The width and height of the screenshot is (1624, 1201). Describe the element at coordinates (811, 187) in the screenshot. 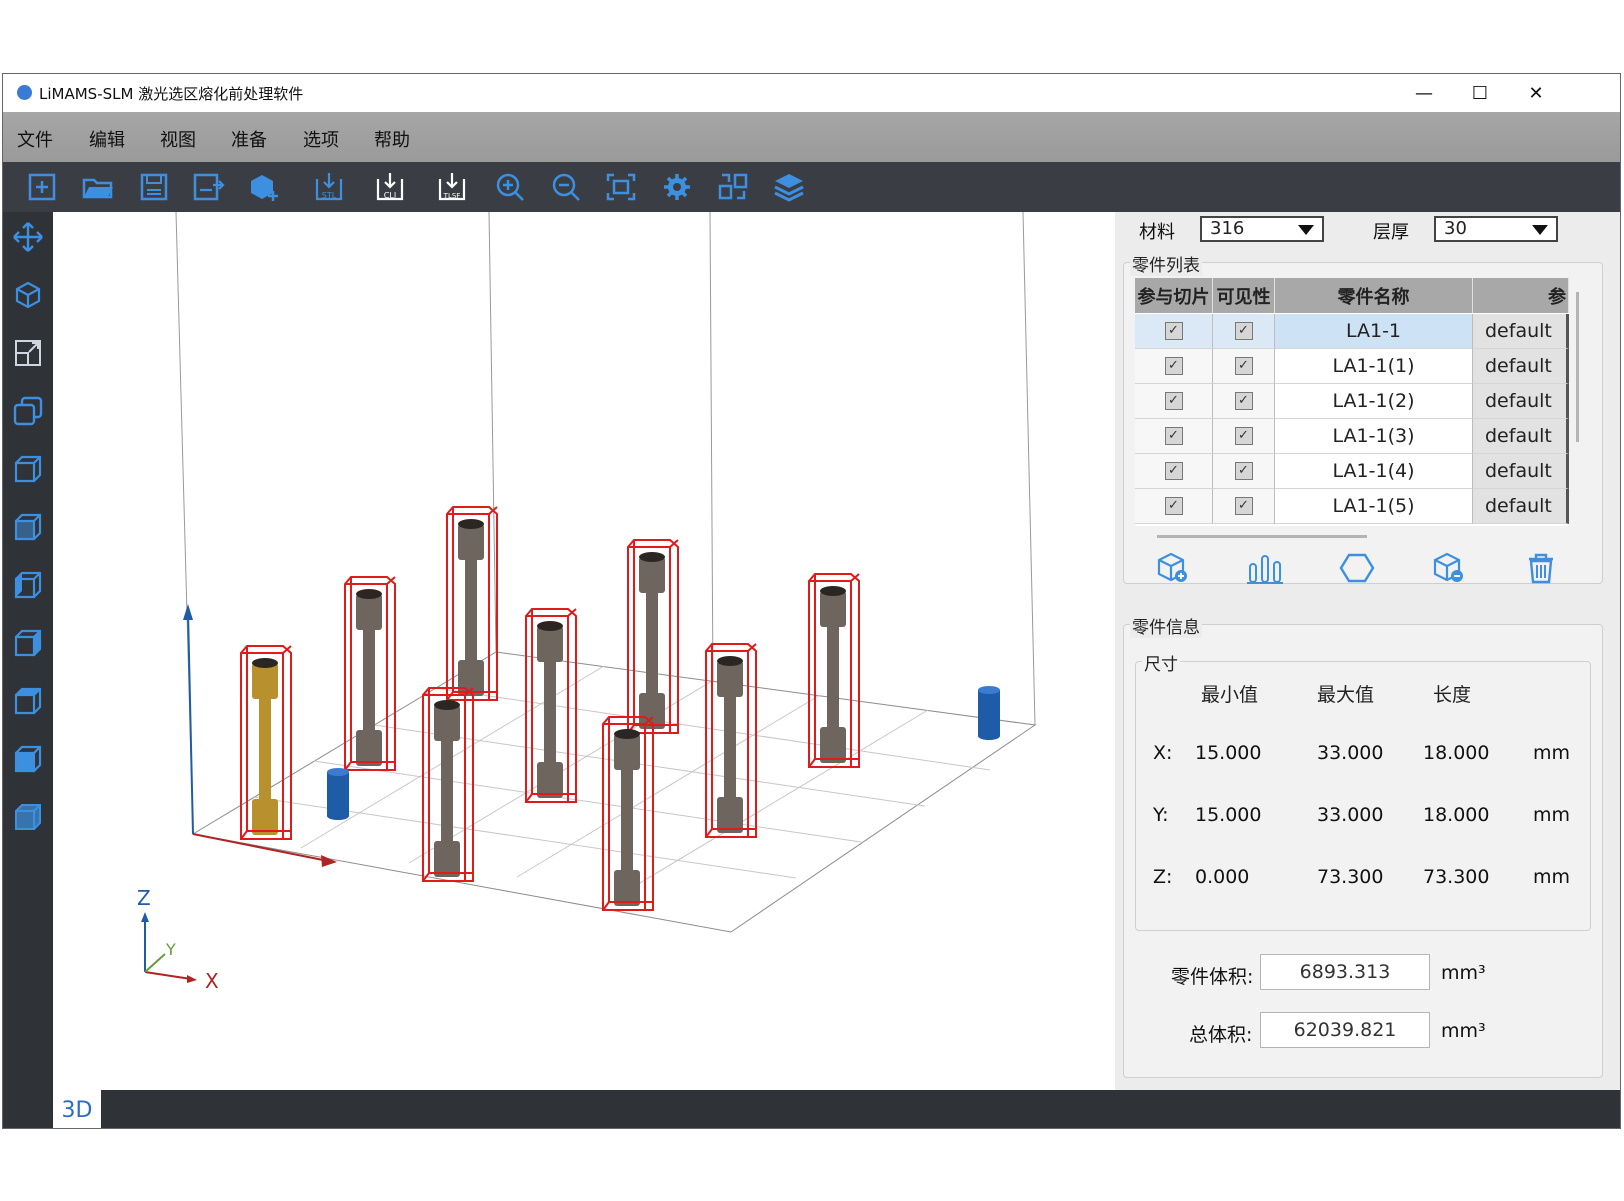

I see `main-toolbar: STL CLI TLSF` at that location.